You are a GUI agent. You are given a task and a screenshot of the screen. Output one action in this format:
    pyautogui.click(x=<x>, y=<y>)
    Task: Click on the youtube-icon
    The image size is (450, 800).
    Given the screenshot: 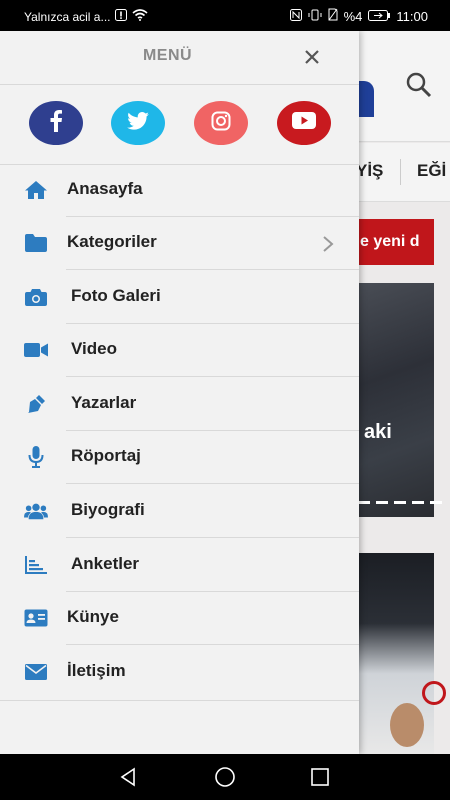 What is the action you would take?
    pyautogui.click(x=304, y=123)
    